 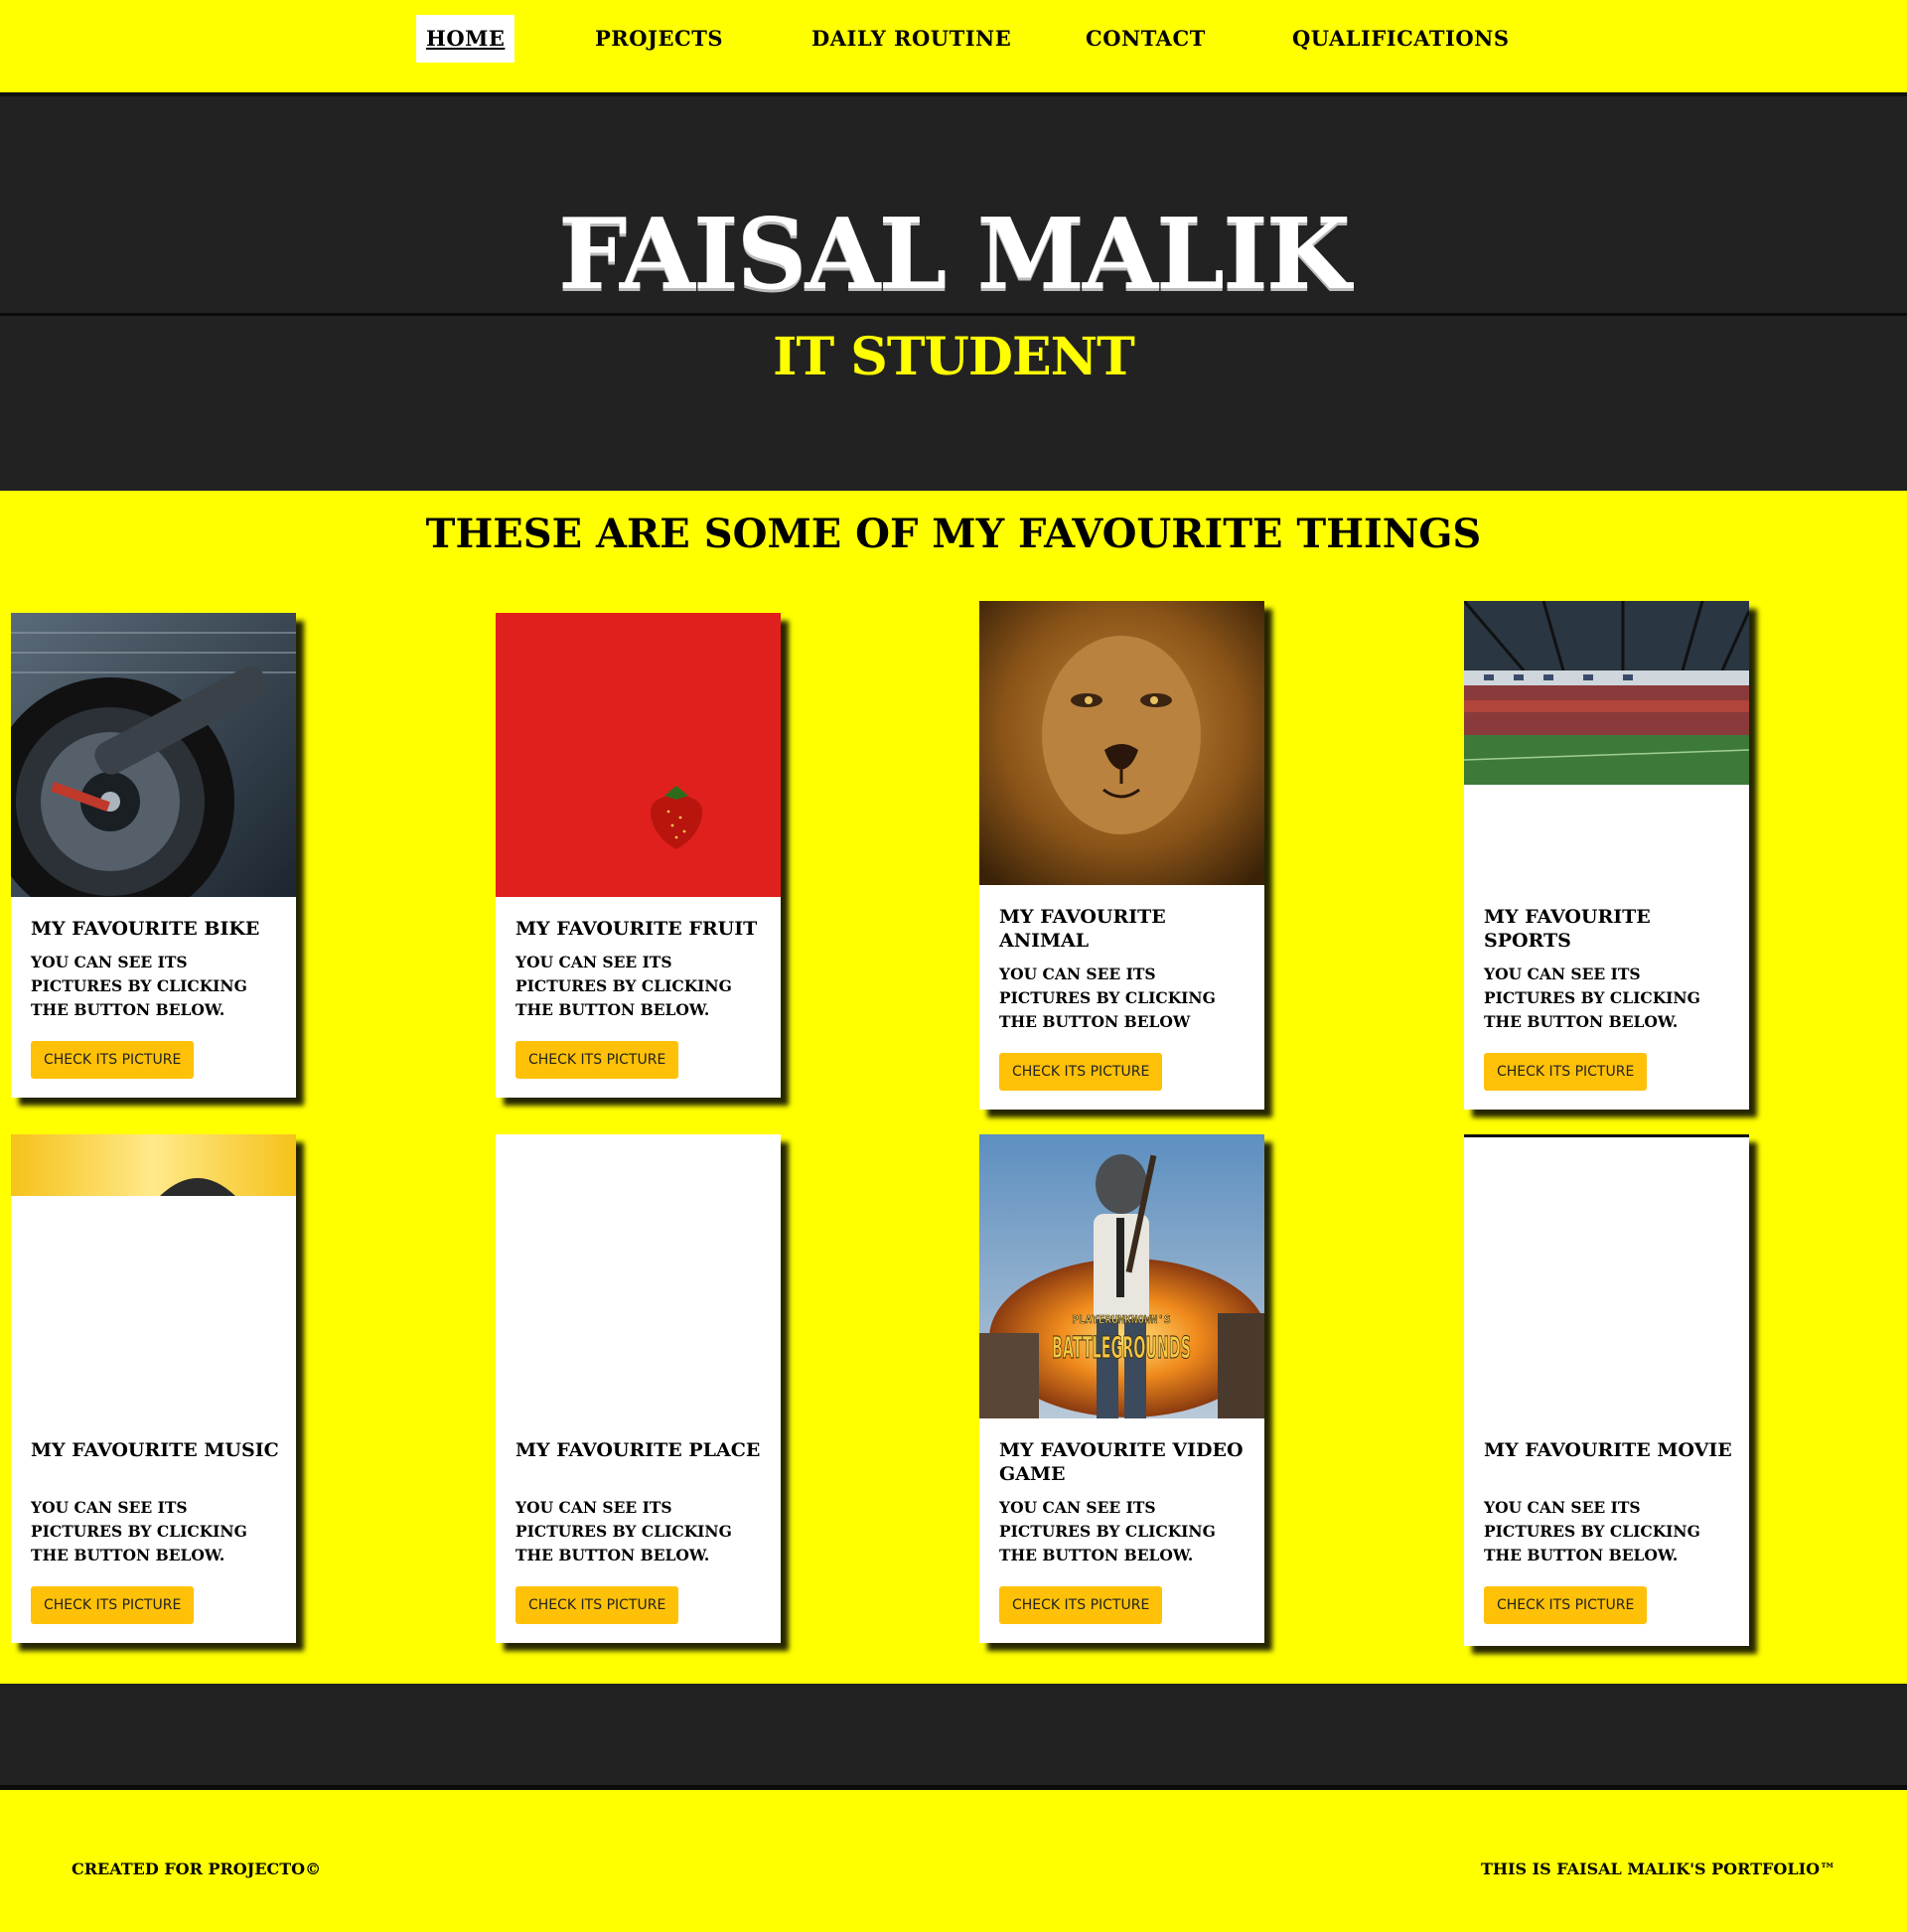 I want to click on card-title: MY FAVOURITE MOVIE, so click(x=1608, y=1450).